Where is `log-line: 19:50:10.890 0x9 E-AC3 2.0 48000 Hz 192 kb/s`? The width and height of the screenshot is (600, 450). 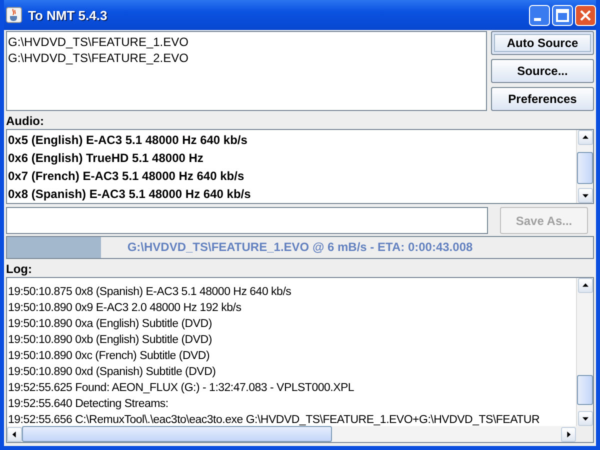 log-line: 19:50:10.890 0x9 E-AC3 2.0 48000 Hz 192 kb/s is located at coordinates (125, 308).